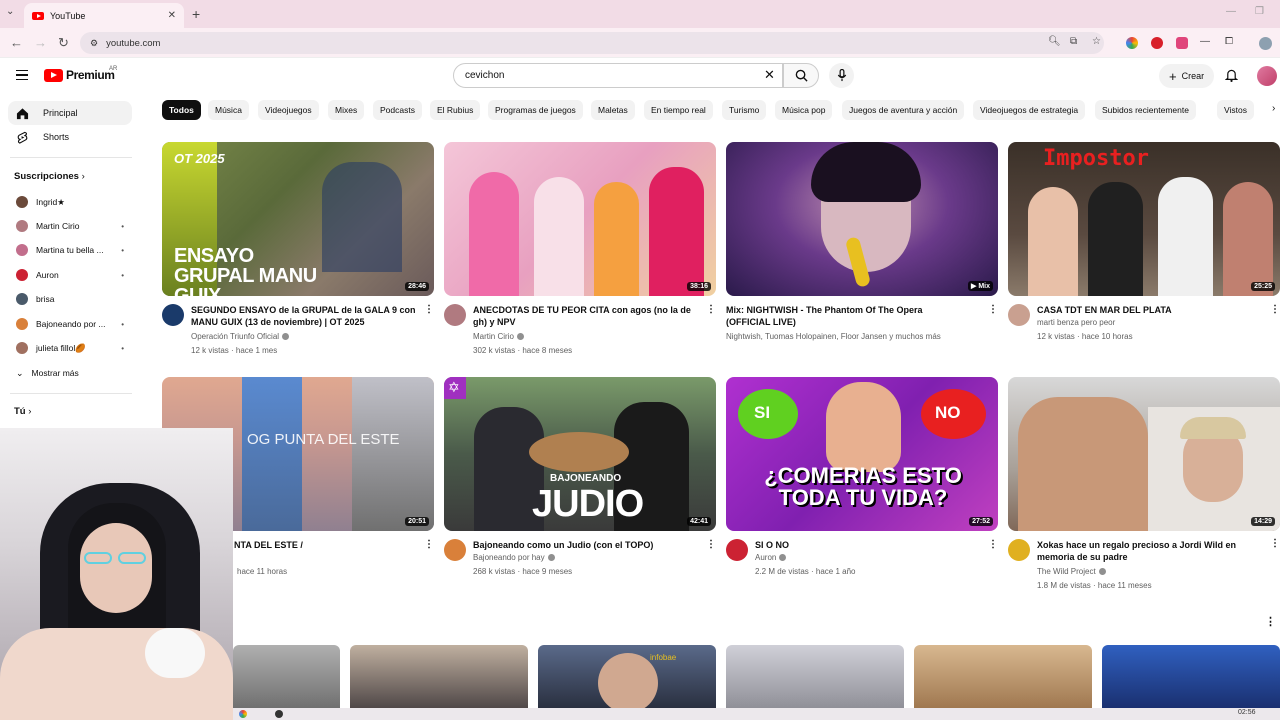  Describe the element at coordinates (1144, 454) in the screenshot. I see `video-thumbnail: 14:29` at that location.